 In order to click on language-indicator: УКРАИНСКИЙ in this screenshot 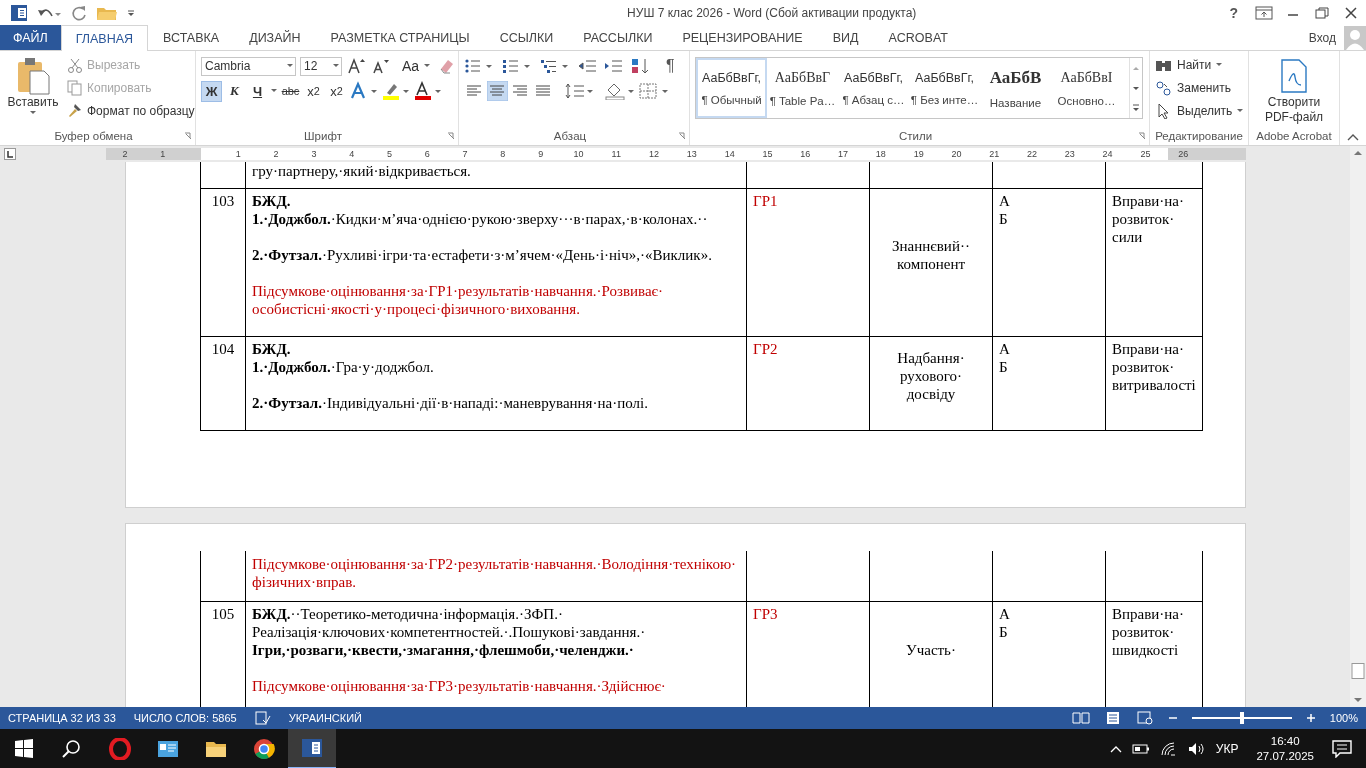, I will do `click(325, 718)`.